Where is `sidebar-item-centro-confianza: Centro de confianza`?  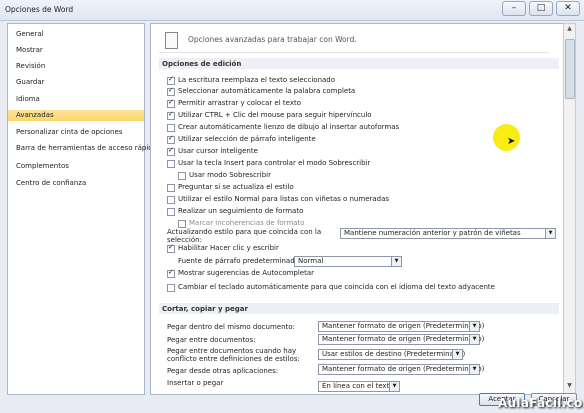 sidebar-item-centro-confianza: Centro de confianza is located at coordinates (76, 183).